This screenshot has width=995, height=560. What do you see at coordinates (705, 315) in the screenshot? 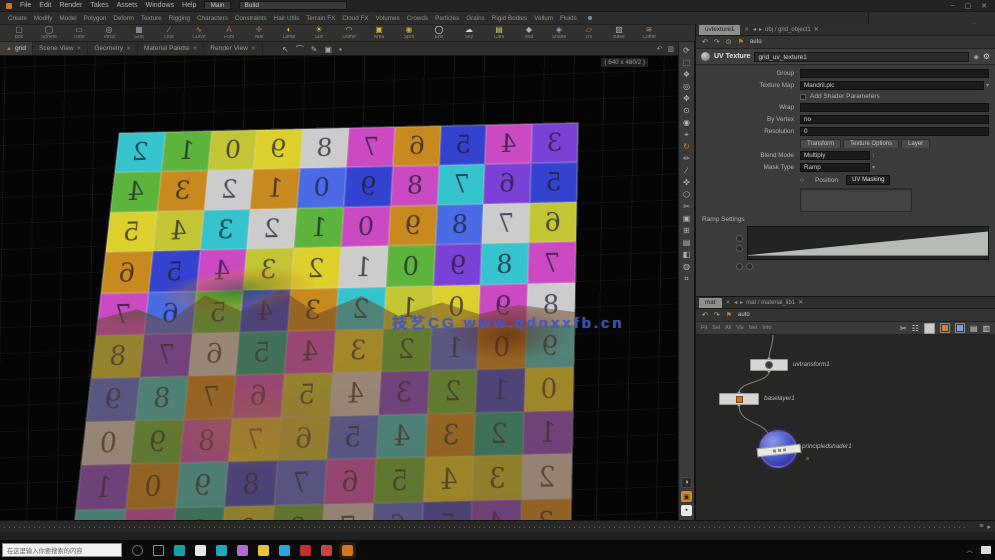
I see `undo-icon: ↶` at bounding box center [705, 315].